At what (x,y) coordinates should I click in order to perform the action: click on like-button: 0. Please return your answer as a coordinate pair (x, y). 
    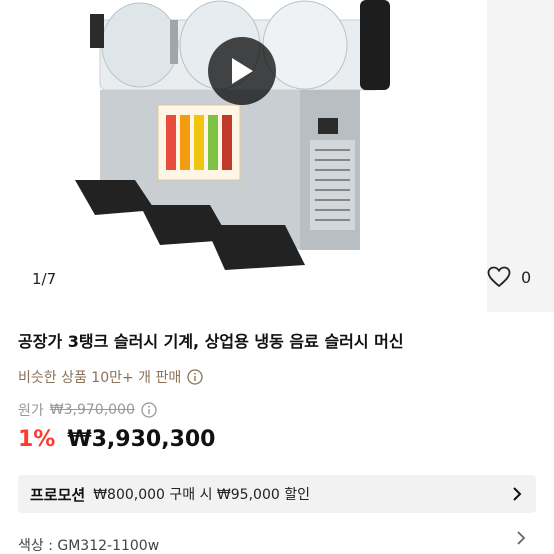
    Looking at the image, I should click on (509, 277).